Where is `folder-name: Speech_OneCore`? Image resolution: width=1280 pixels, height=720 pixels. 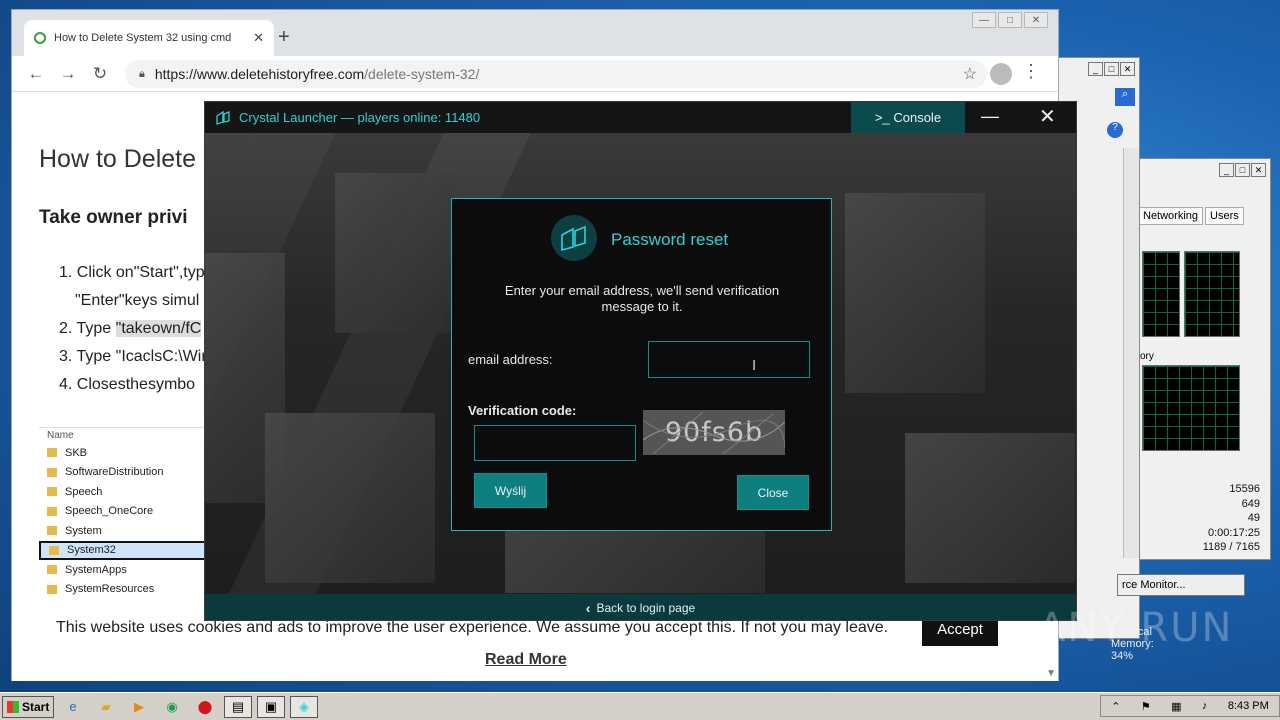 folder-name: Speech_OneCore is located at coordinates (109, 511).